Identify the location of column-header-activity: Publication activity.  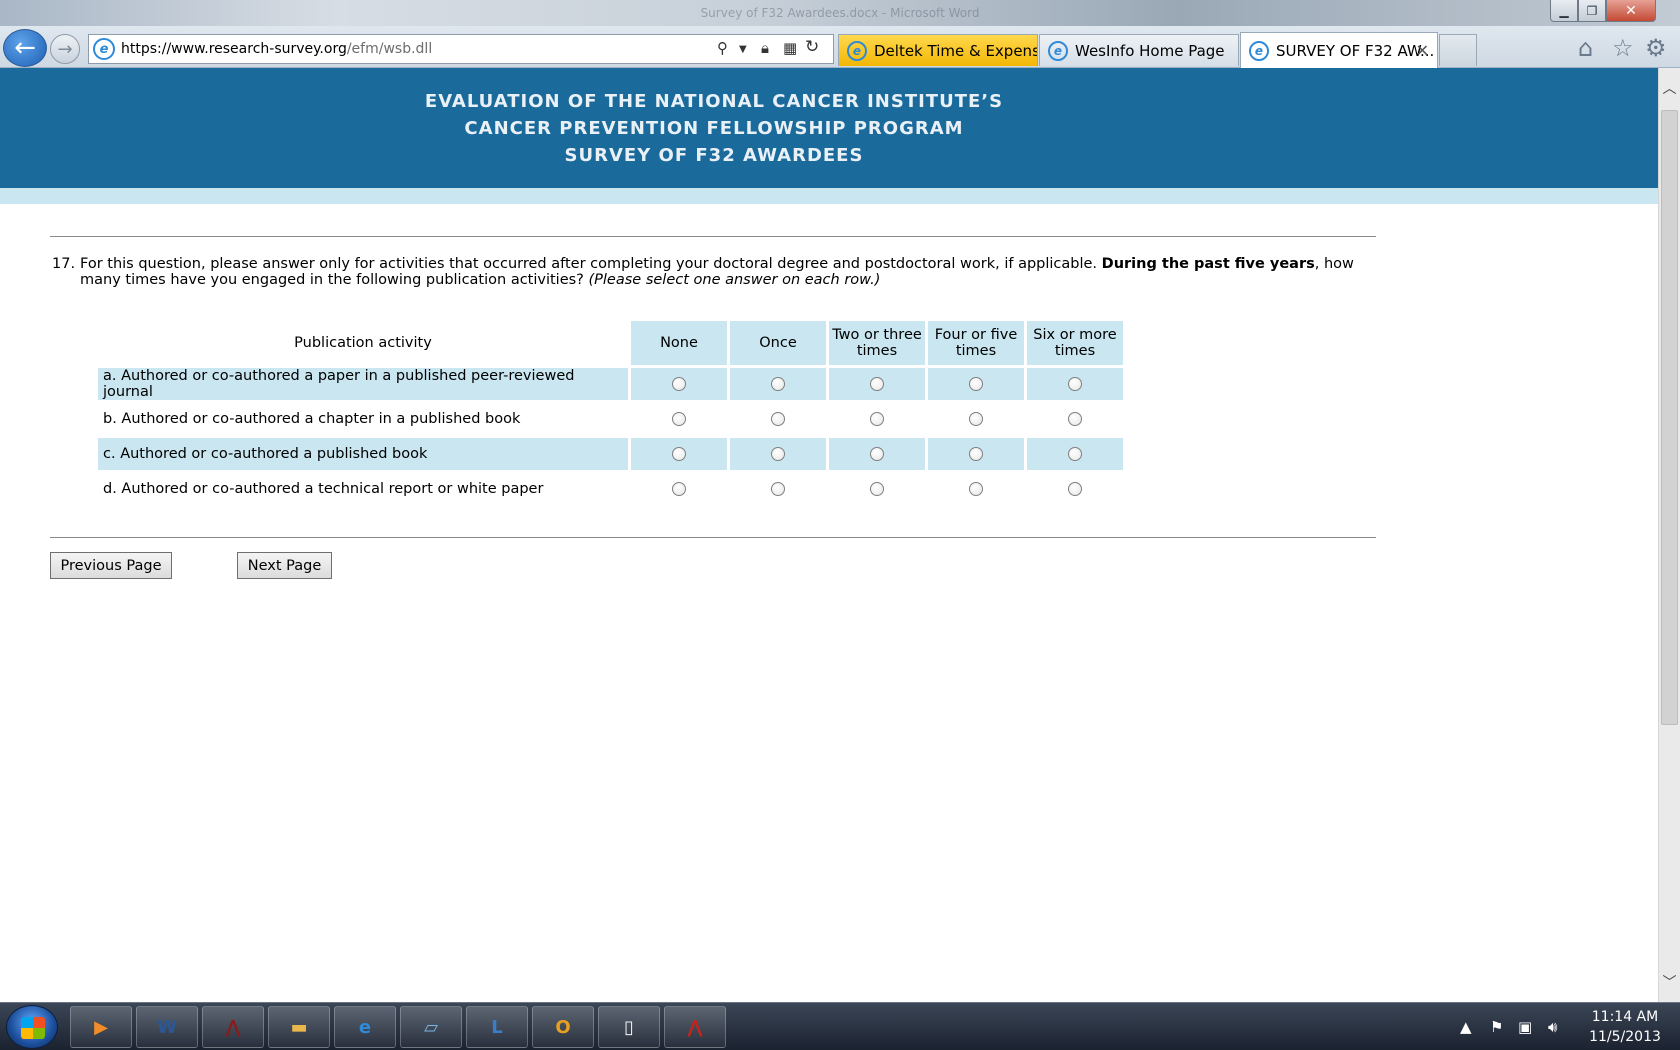
(363, 343).